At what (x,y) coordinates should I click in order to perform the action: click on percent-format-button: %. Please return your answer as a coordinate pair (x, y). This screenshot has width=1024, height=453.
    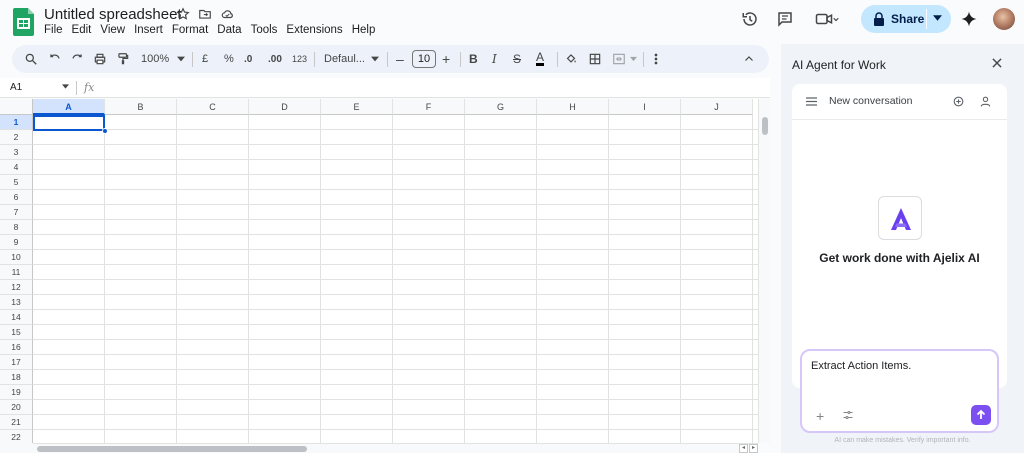
    Looking at the image, I should click on (229, 59).